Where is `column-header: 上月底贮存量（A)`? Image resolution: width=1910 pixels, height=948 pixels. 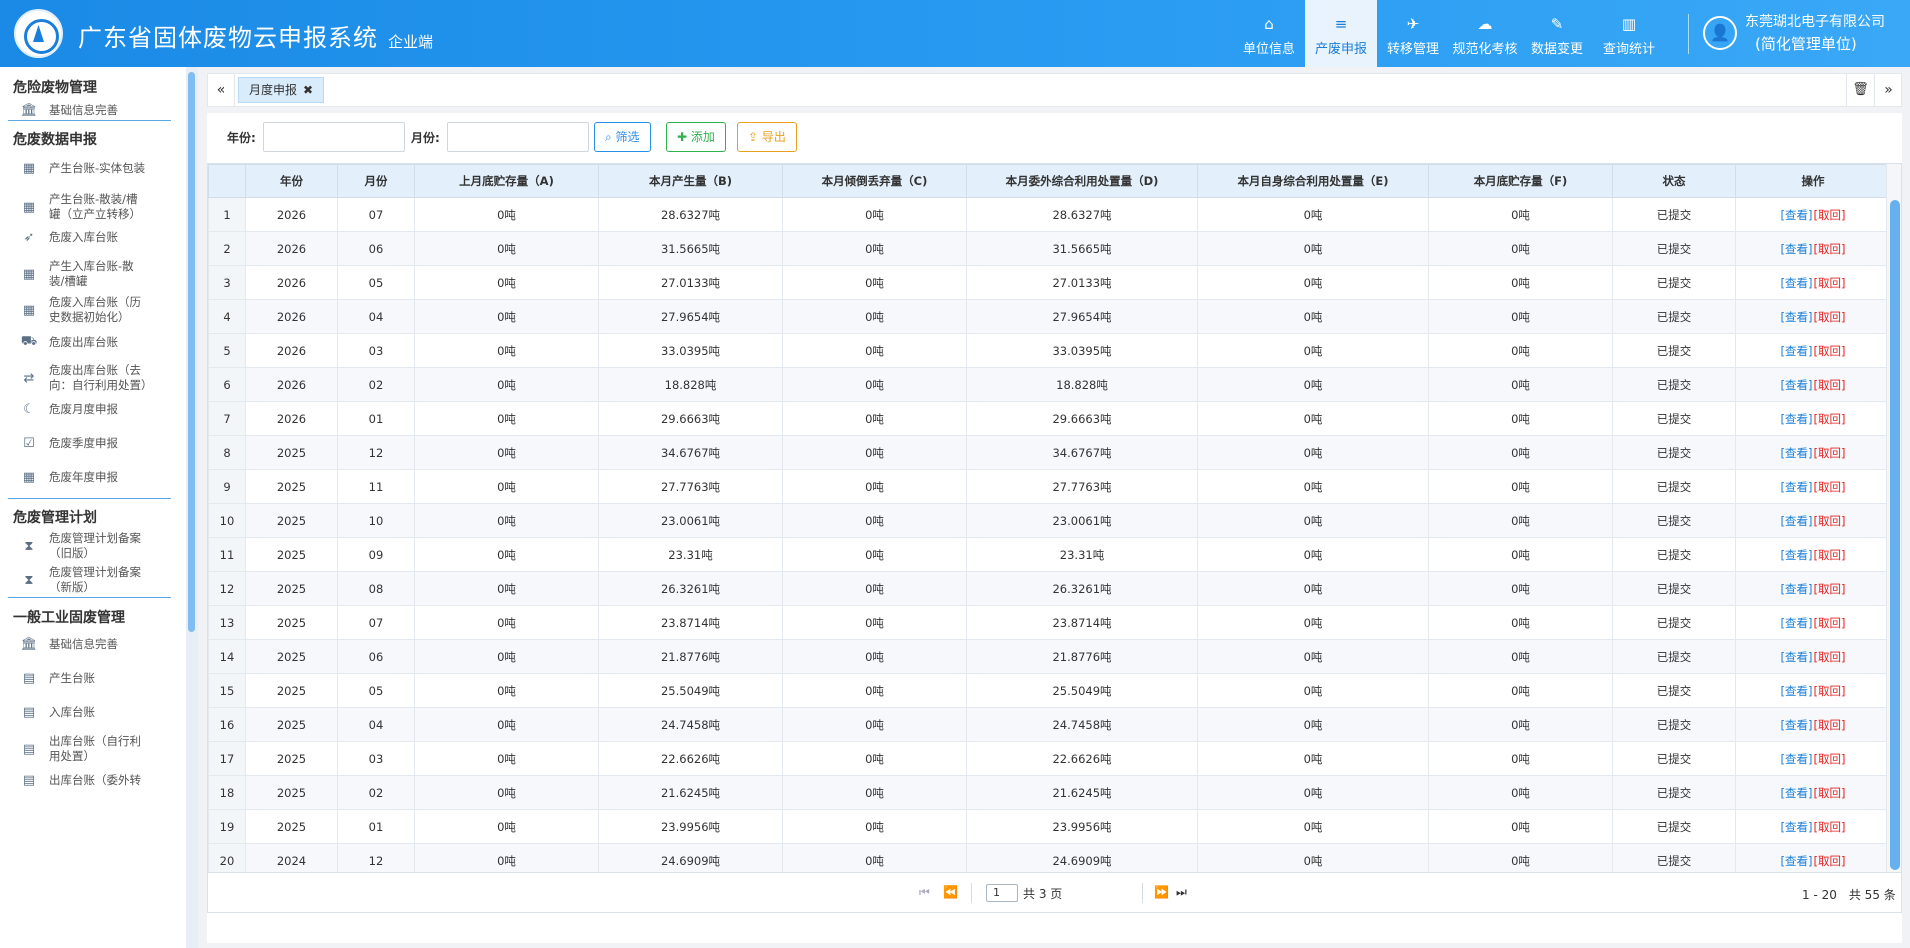
column-header: 上月底贮存量（A) is located at coordinates (506, 181).